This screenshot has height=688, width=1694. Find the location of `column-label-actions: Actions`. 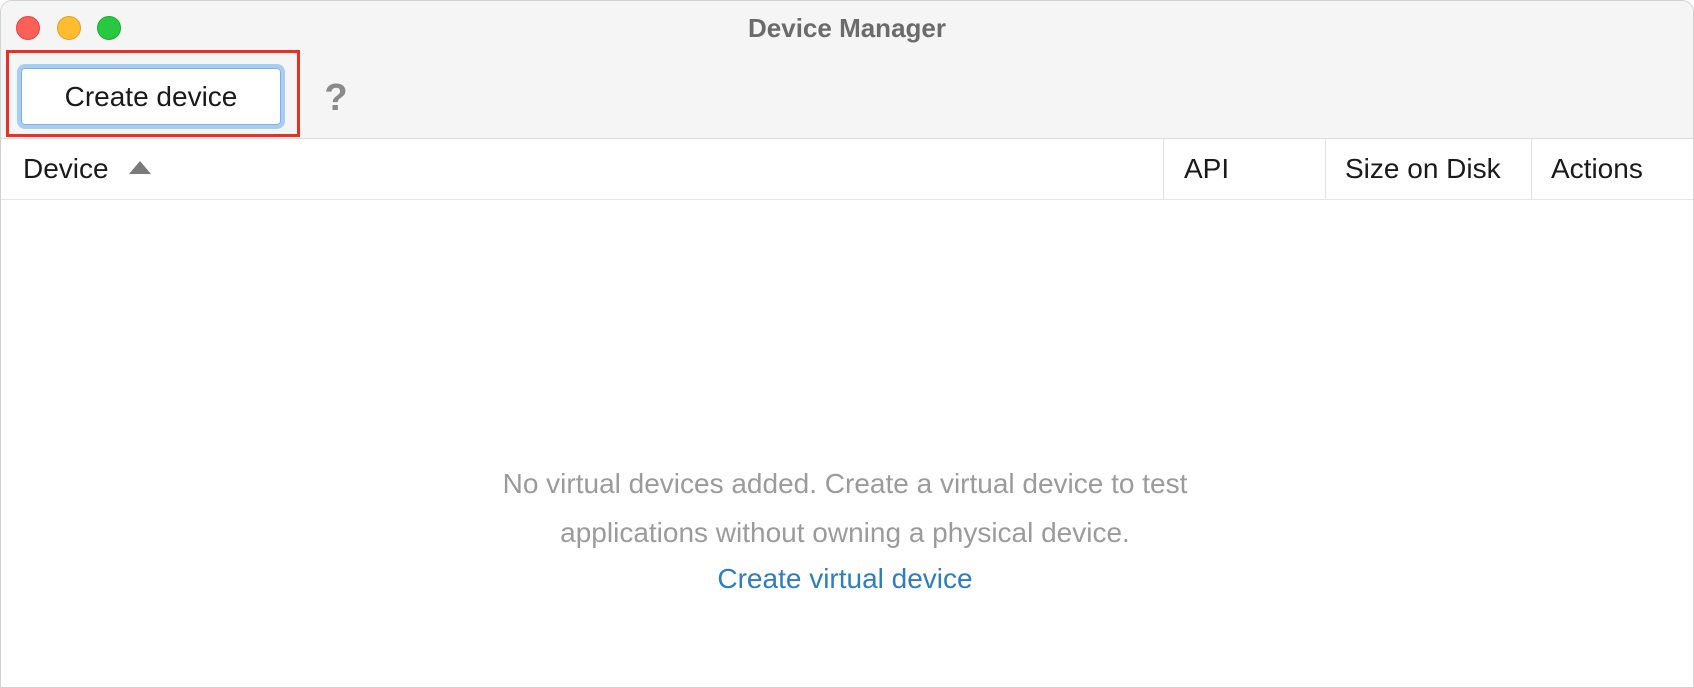

column-label-actions: Actions is located at coordinates (1597, 168).